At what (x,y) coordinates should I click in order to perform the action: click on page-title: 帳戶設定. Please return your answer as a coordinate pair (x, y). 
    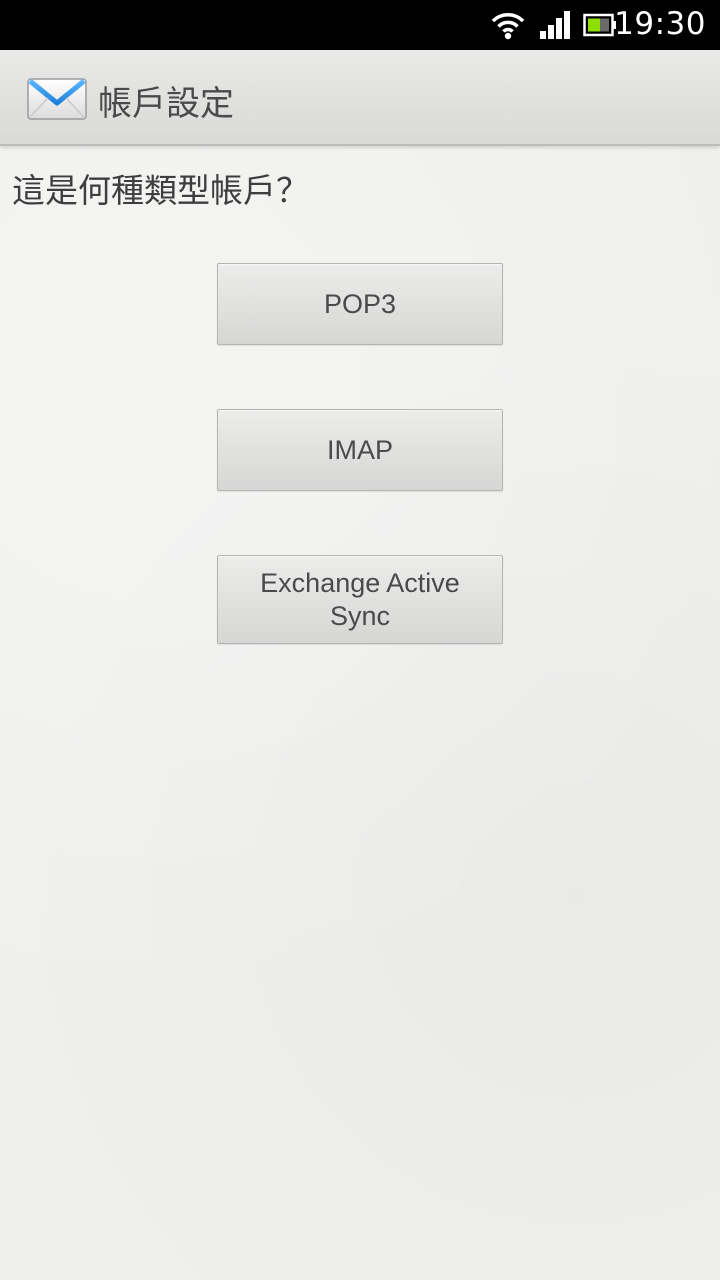
    Looking at the image, I should click on (166, 104).